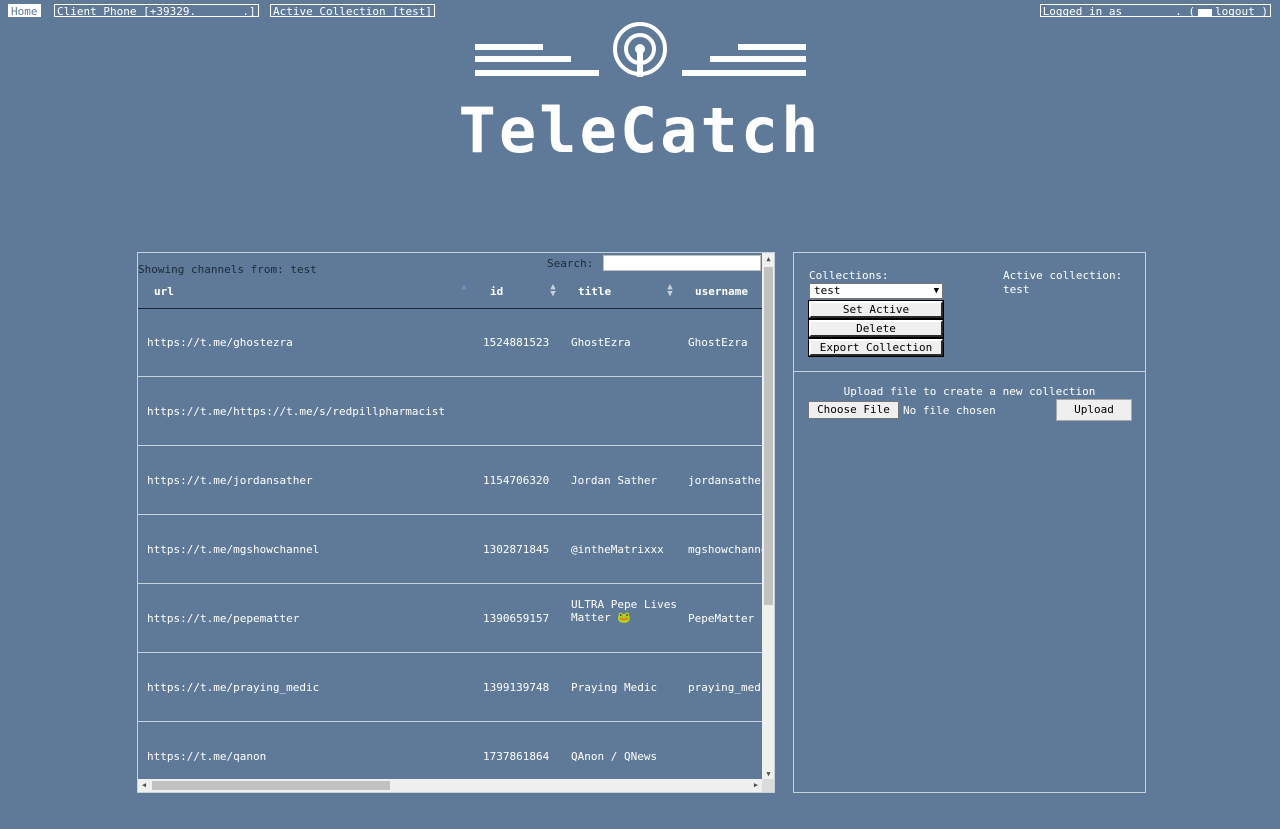 This screenshot has width=1280, height=829. I want to click on vertical-scroll-thumb, so click(768, 436).